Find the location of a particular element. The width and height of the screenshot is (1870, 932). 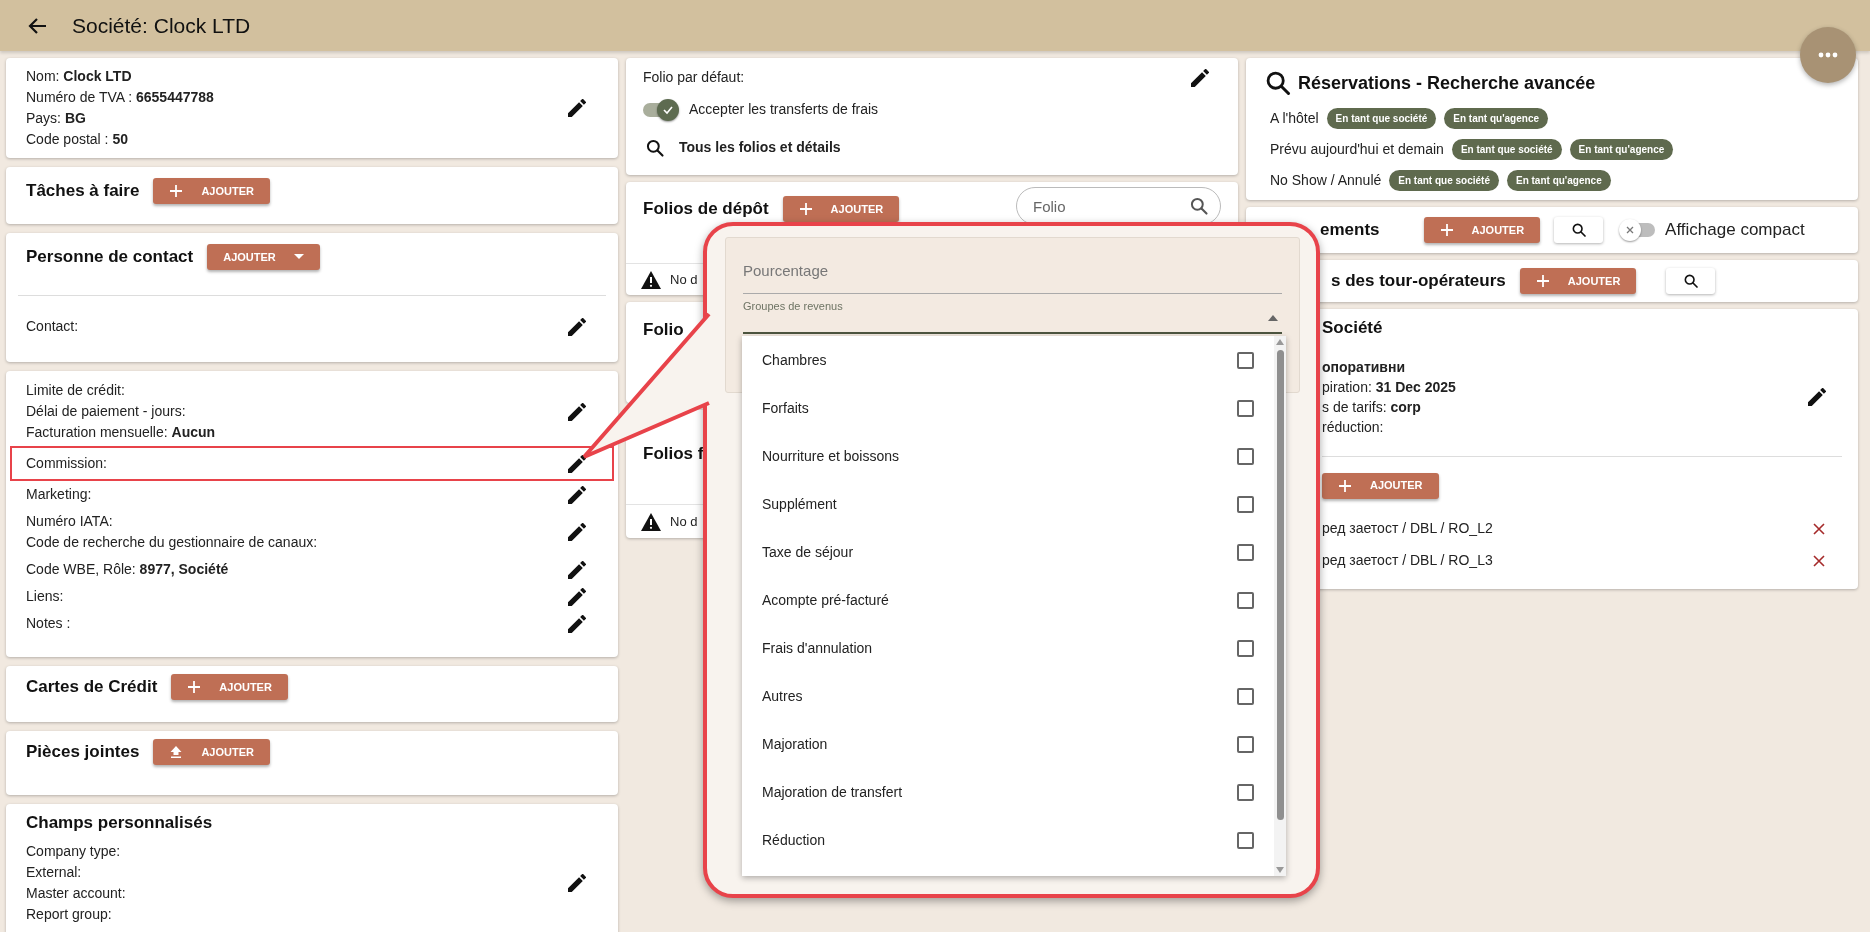

rate-item: ред заетост / DBL / RO_L2 is located at coordinates (1407, 528).